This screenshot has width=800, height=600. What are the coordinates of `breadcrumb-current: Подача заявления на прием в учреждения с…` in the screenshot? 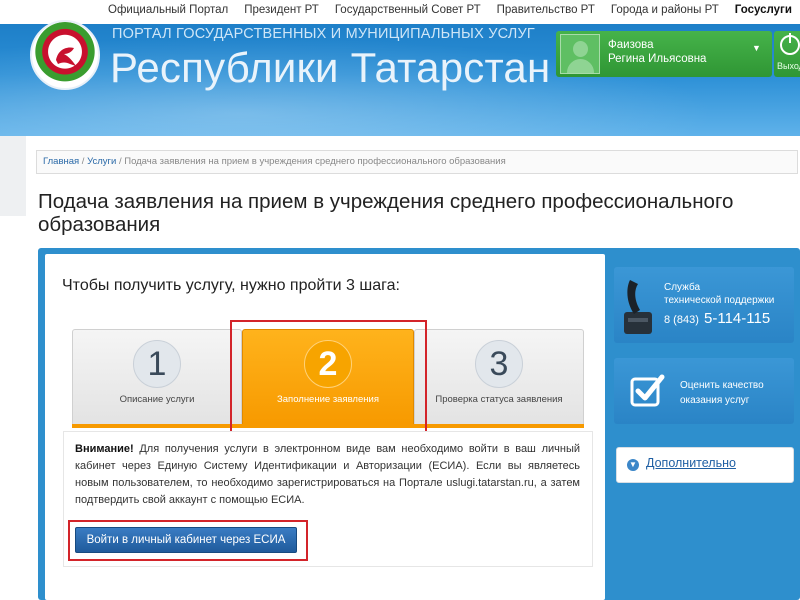 It's located at (315, 161).